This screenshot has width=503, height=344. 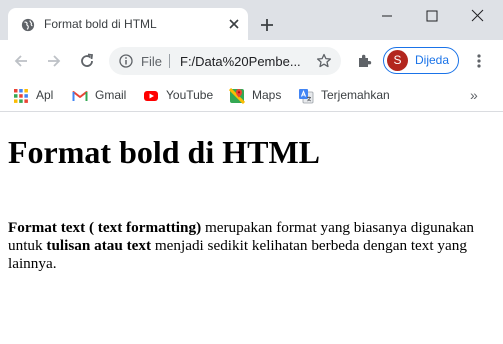 I want to click on profile-button: S Dijeda, so click(x=421, y=60).